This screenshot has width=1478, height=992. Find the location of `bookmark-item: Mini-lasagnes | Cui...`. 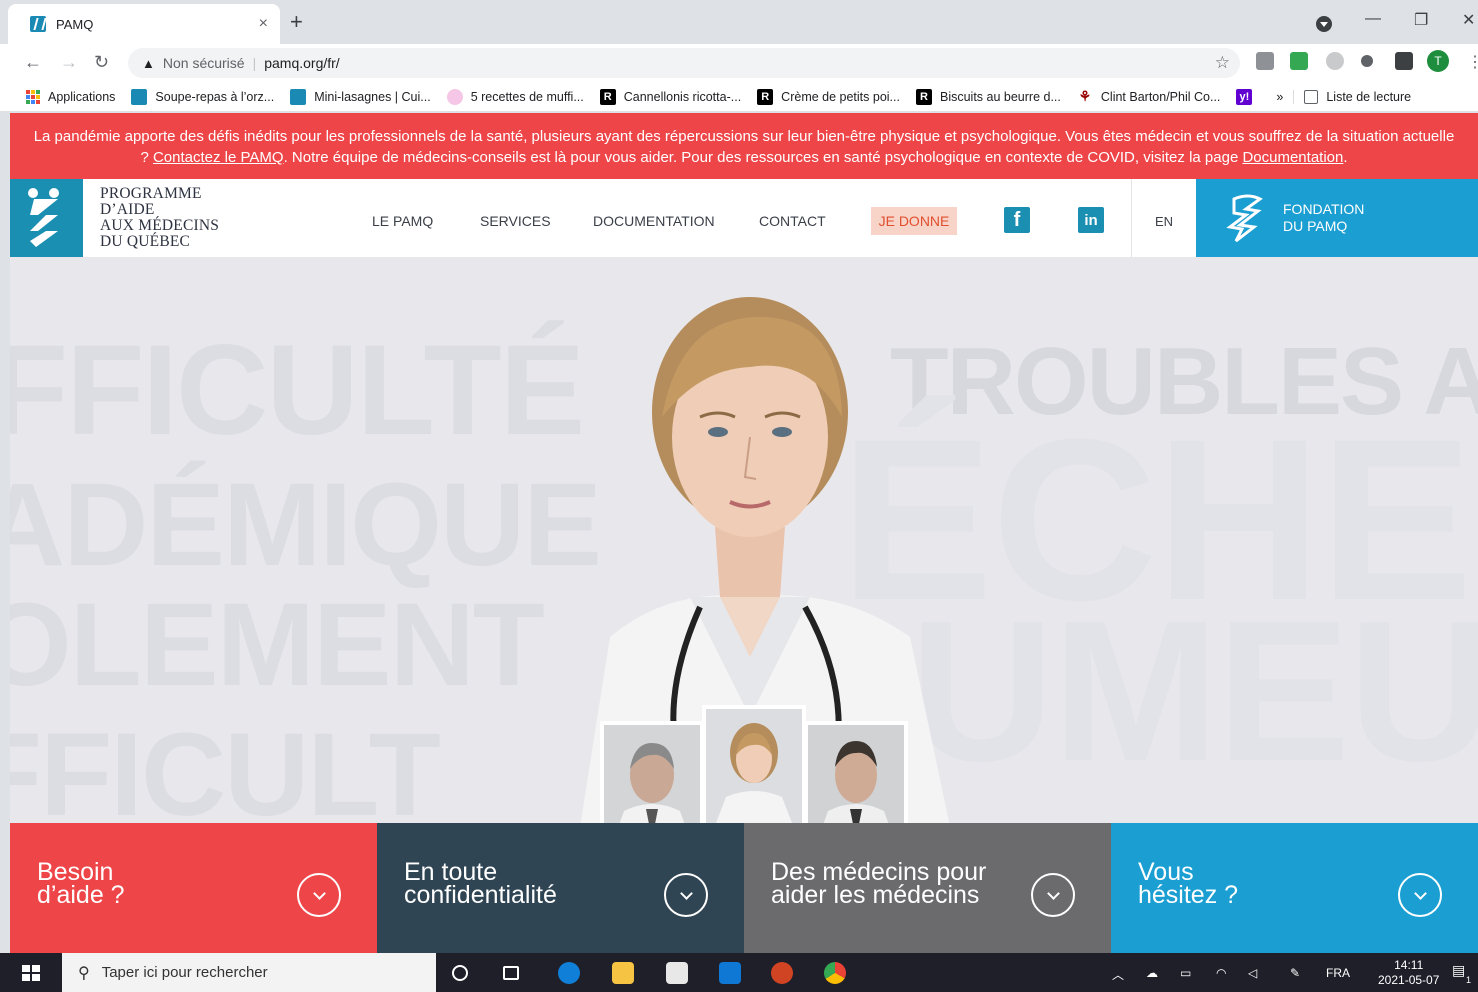

bookmark-item: Mini-lasagnes | Cui... is located at coordinates (360, 96).